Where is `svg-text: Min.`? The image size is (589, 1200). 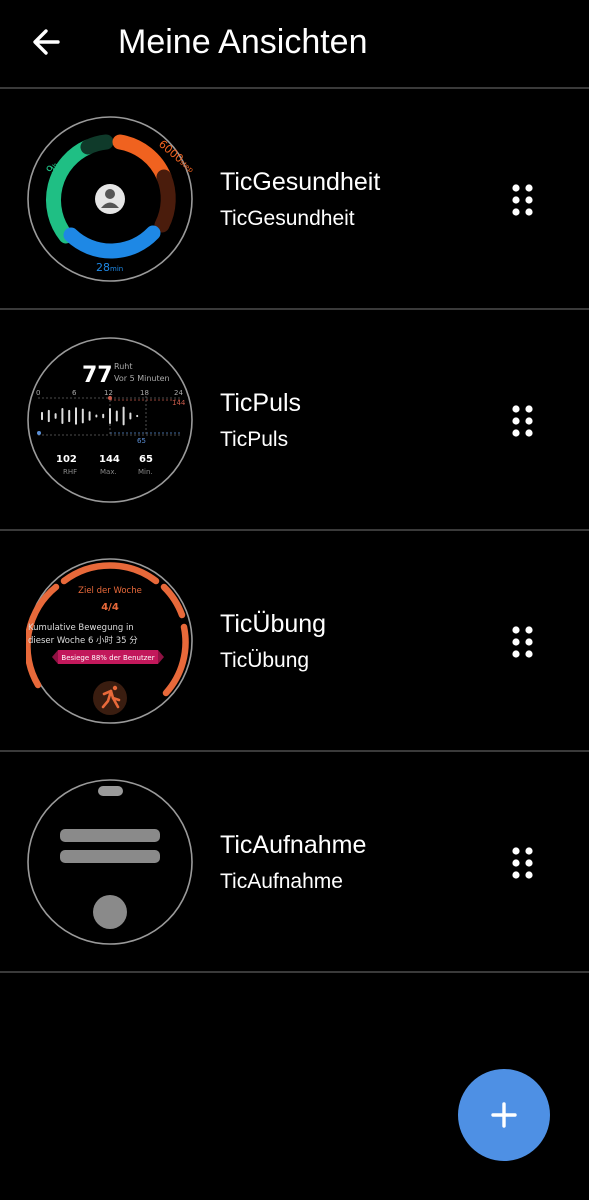 svg-text: Min. is located at coordinates (145, 472).